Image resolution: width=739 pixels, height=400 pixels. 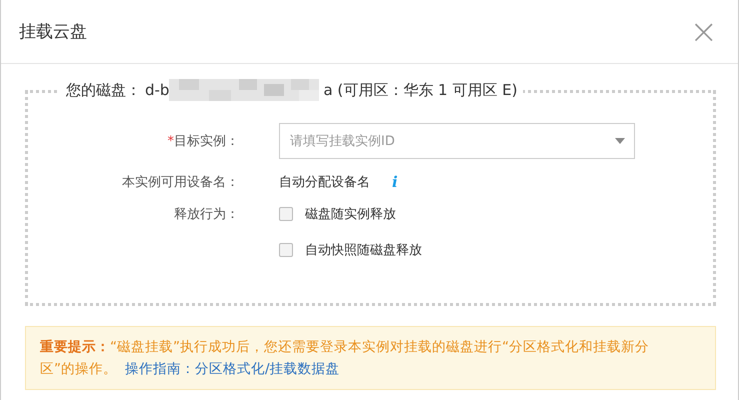 I want to click on device-label: 本实例可用设备名：, so click(x=180, y=182).